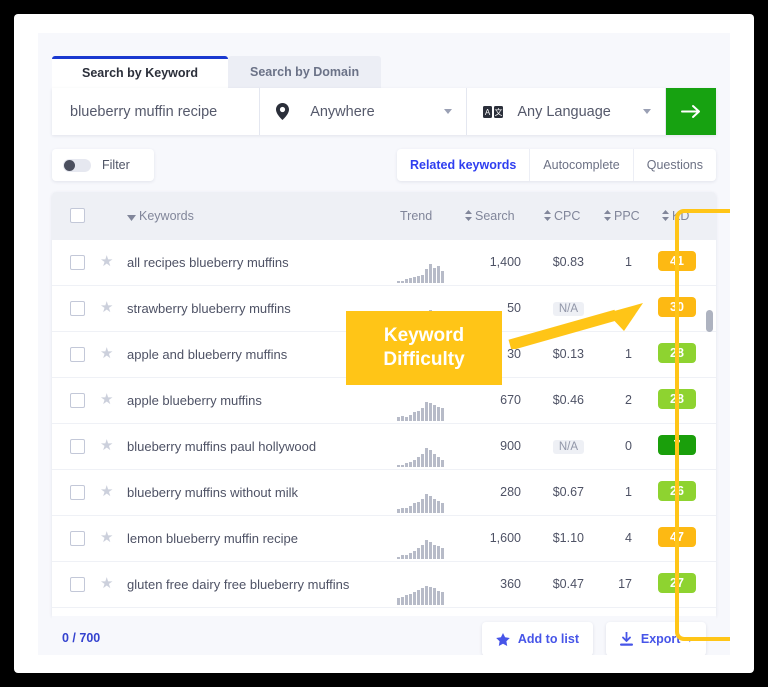 The image size is (768, 687). What do you see at coordinates (166, 216) in the screenshot?
I see `column-header-keywords-label: Keywords` at bounding box center [166, 216].